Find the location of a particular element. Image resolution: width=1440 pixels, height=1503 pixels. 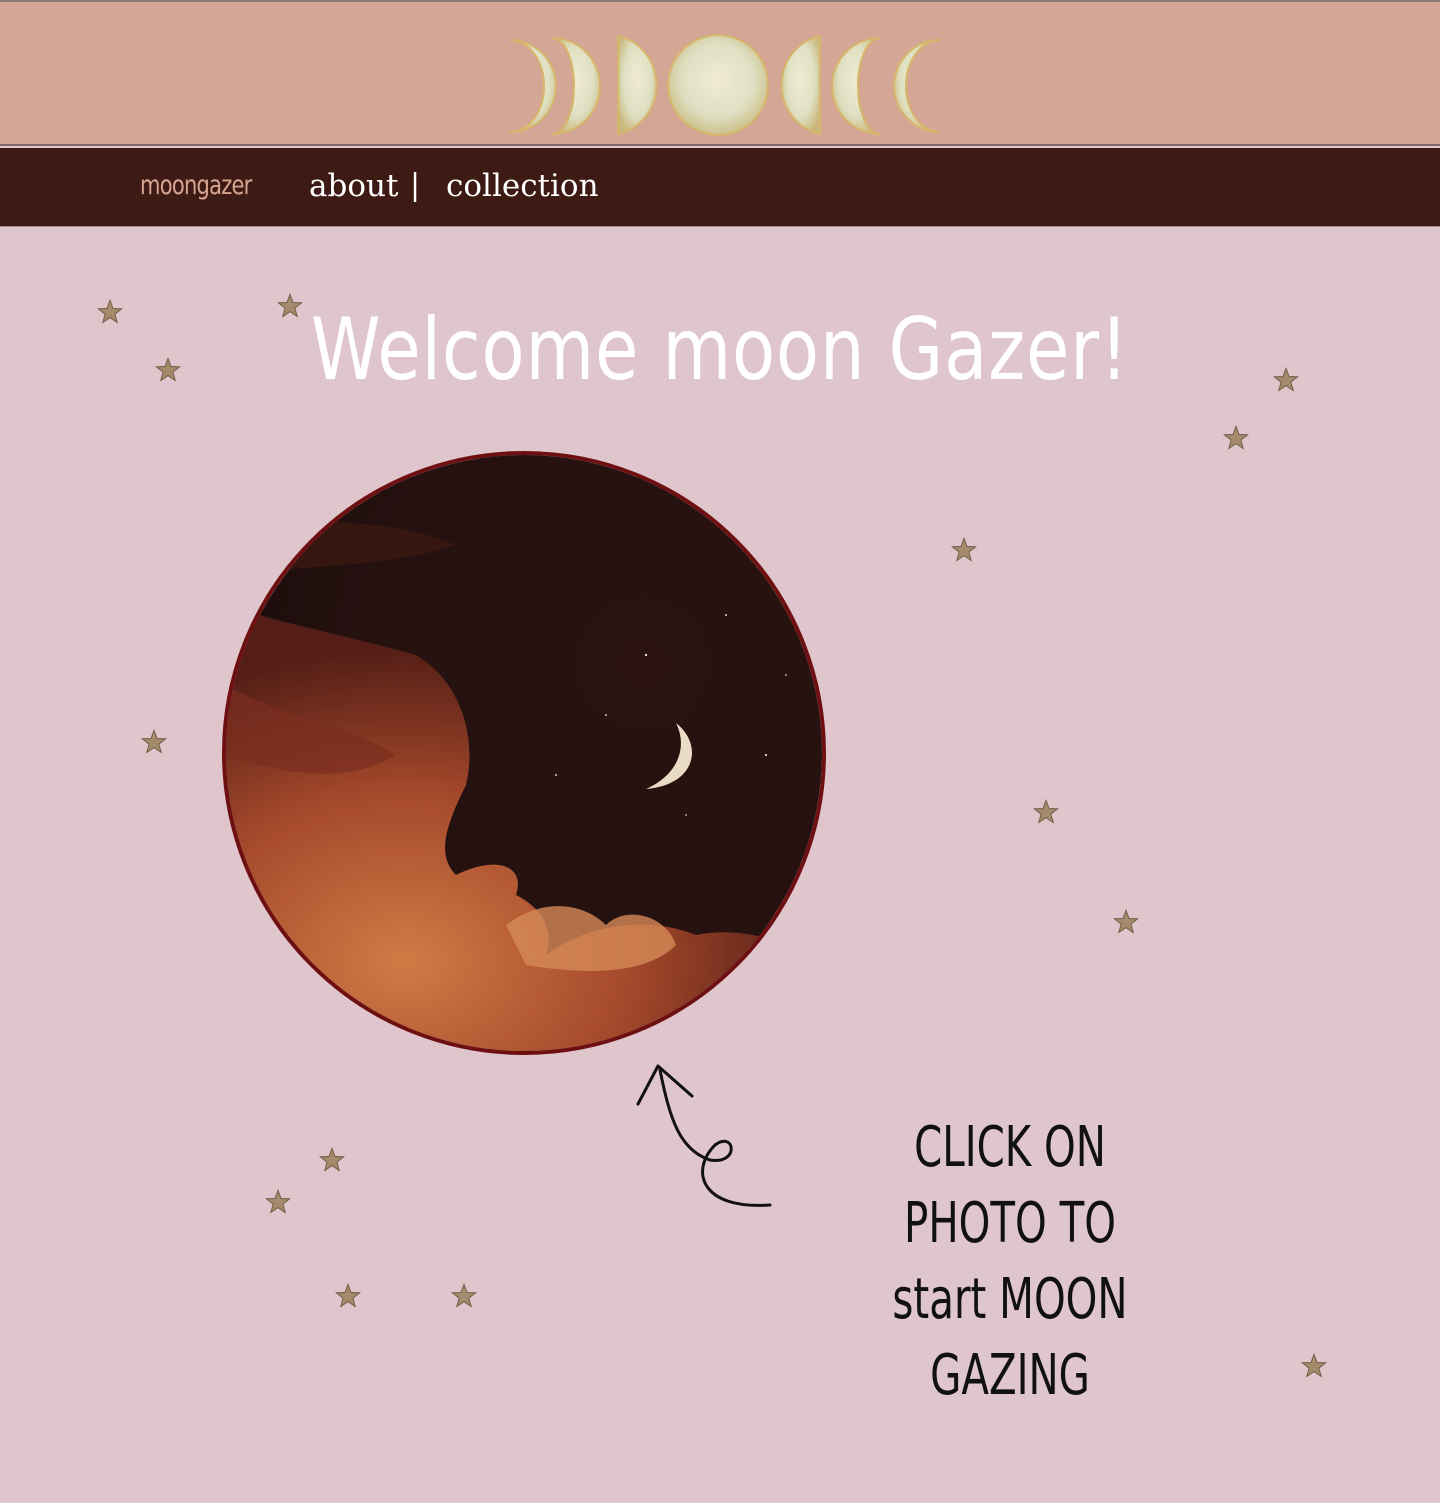

nav-link-about: about is located at coordinates (353, 186).